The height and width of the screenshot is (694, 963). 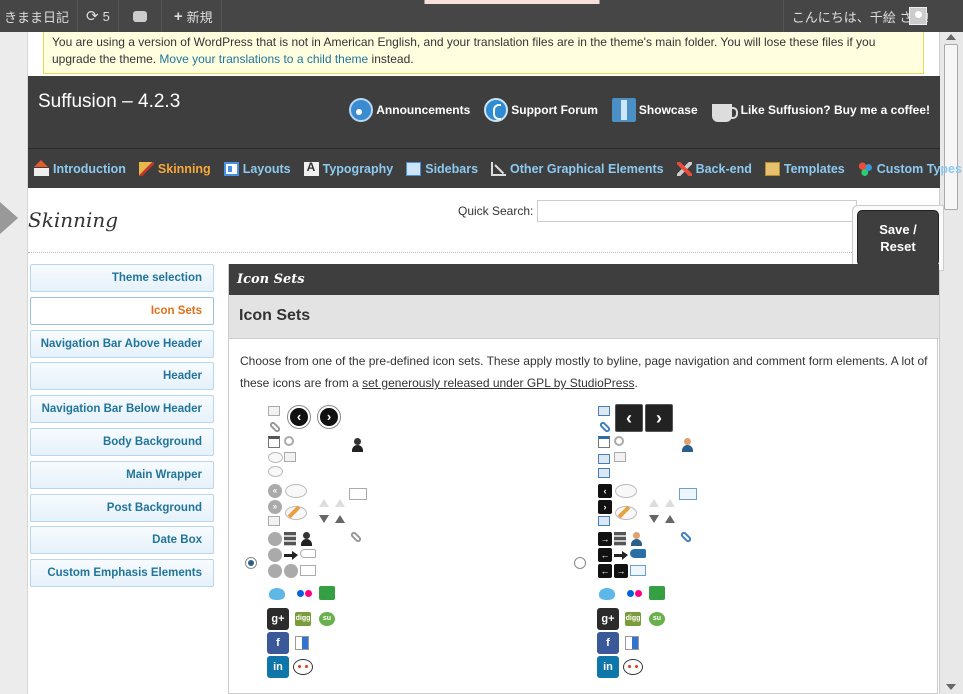 I want to click on updates-count: 5, so click(x=106, y=16).